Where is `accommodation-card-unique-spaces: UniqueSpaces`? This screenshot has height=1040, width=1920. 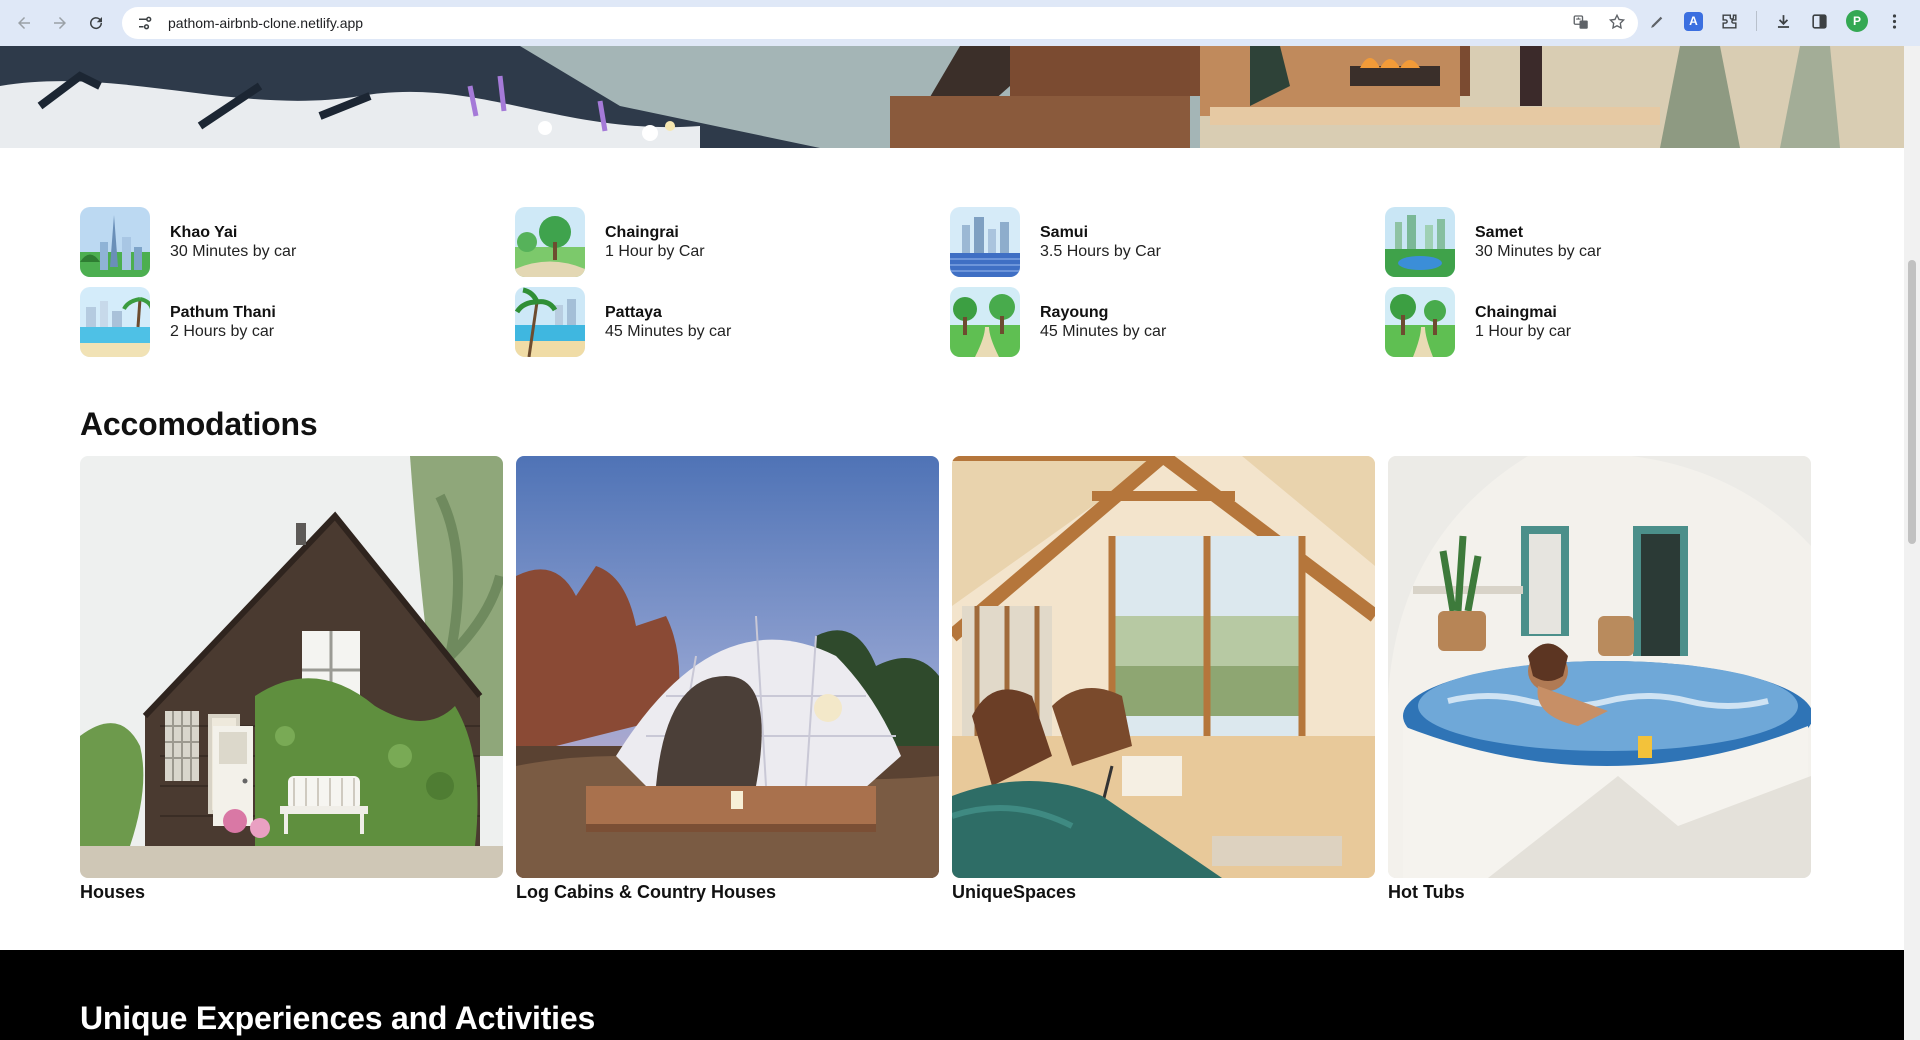 accommodation-card-unique-spaces: UniqueSpaces is located at coordinates (1163, 679).